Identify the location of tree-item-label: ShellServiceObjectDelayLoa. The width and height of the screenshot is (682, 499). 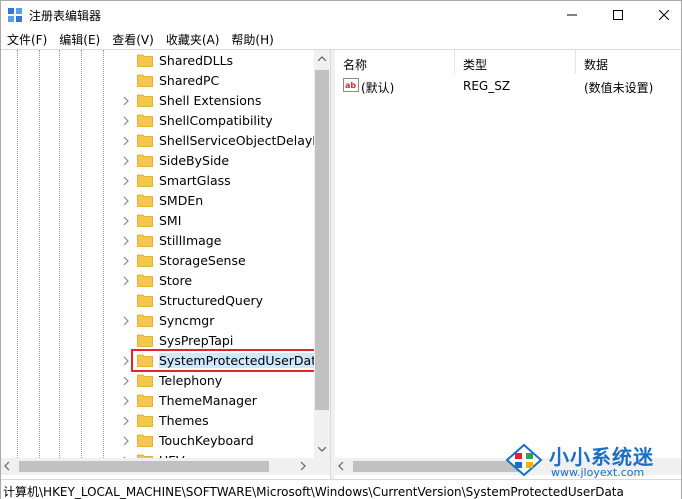
(236, 140).